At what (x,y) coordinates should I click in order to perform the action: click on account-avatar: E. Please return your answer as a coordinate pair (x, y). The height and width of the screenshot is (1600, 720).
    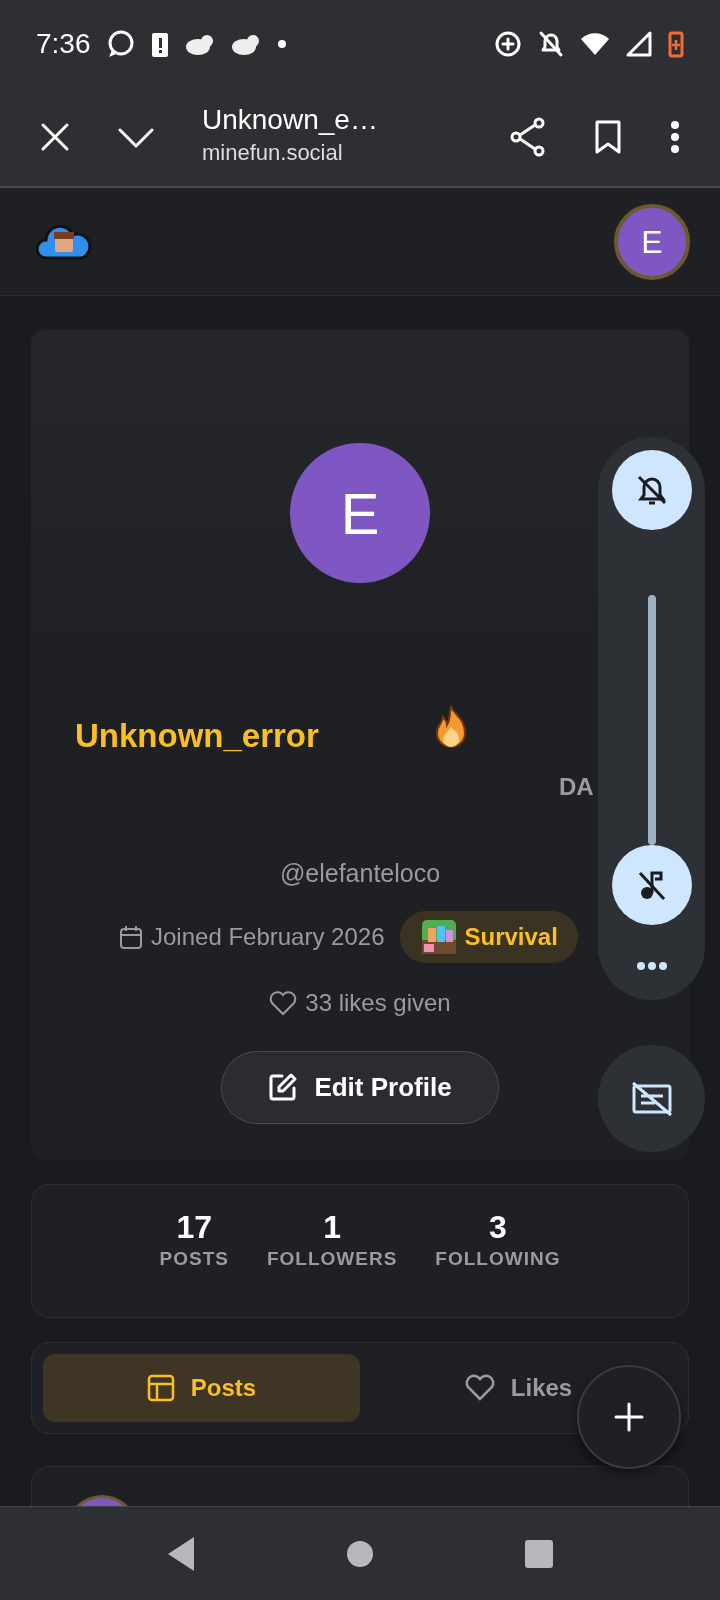
    Looking at the image, I should click on (652, 241).